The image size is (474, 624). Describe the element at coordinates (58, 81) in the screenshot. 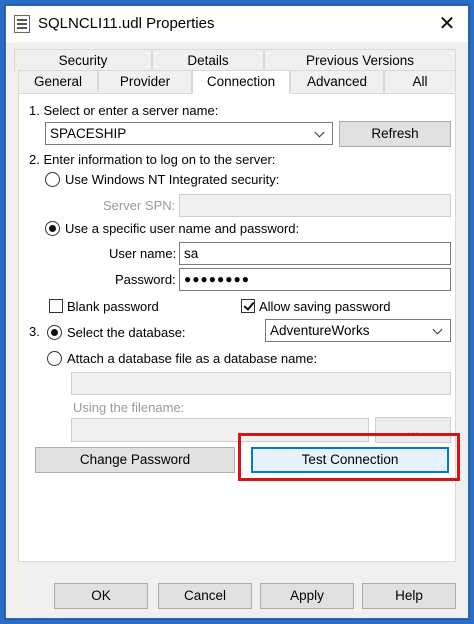

I see `tab-general: General` at that location.